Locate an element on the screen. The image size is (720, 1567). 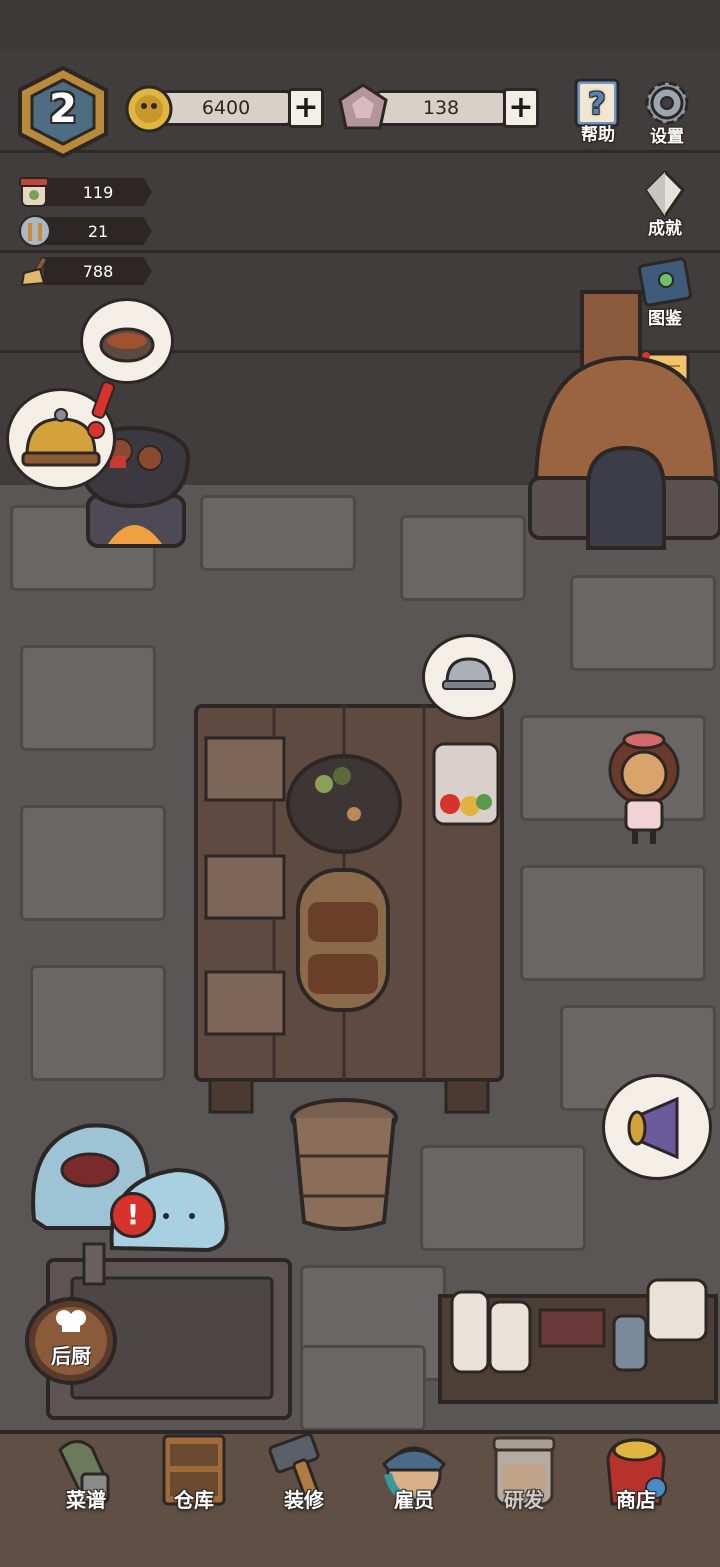
player-level: 2 is located at coordinates (63, 109).